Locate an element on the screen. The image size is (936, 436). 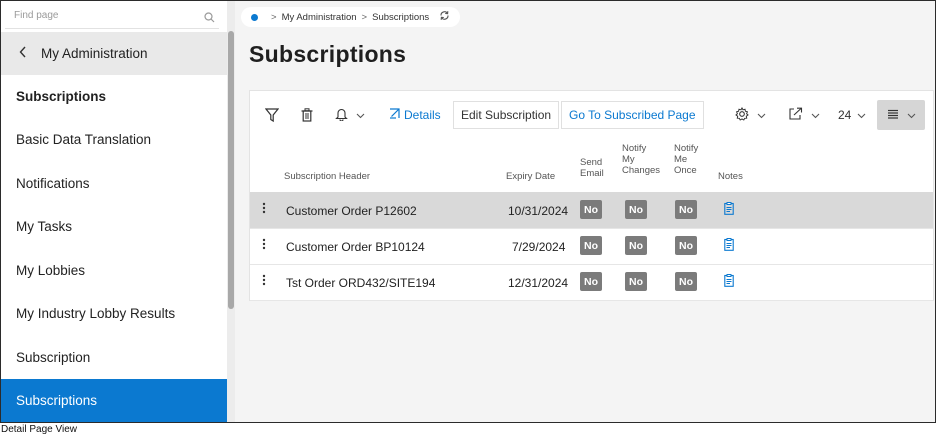
sidebar-item-notifications: Notifications is located at coordinates (114, 183).